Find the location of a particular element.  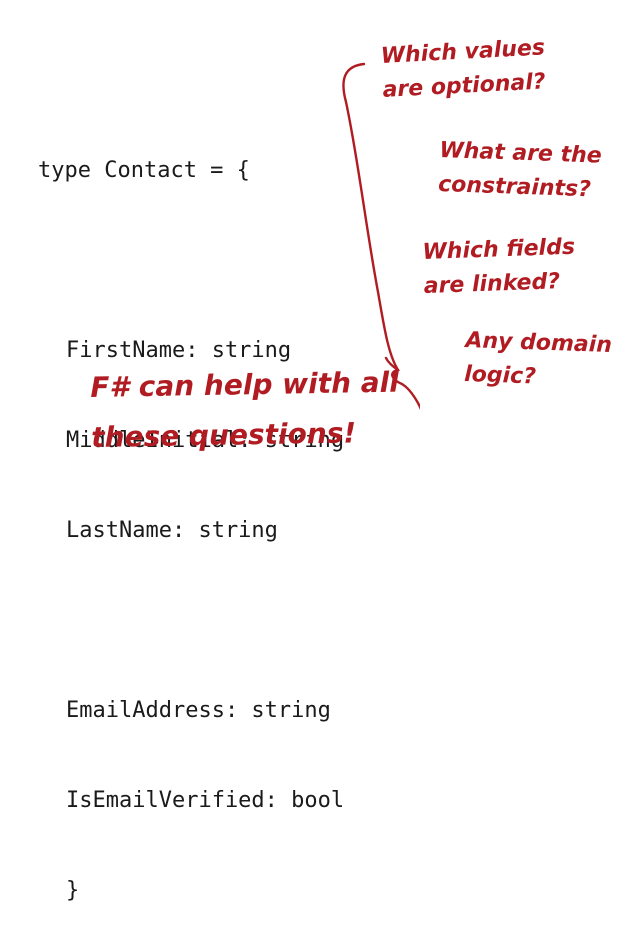

code-line-closing-brace: } is located at coordinates (73, 890).